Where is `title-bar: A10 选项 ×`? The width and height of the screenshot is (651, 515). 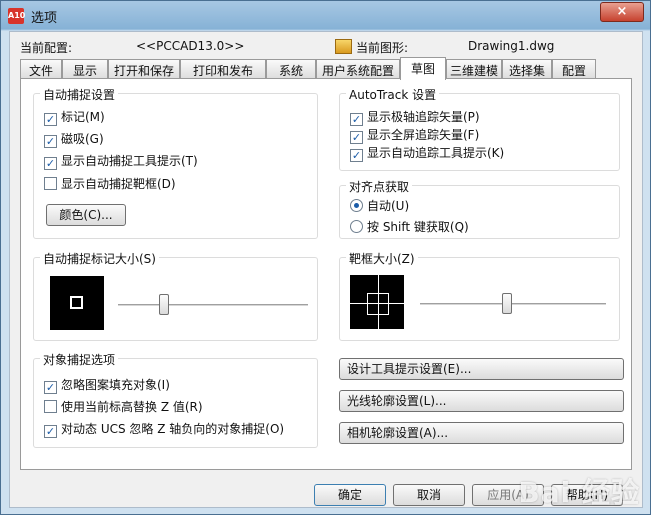 title-bar: A10 选项 × is located at coordinates (326, 16).